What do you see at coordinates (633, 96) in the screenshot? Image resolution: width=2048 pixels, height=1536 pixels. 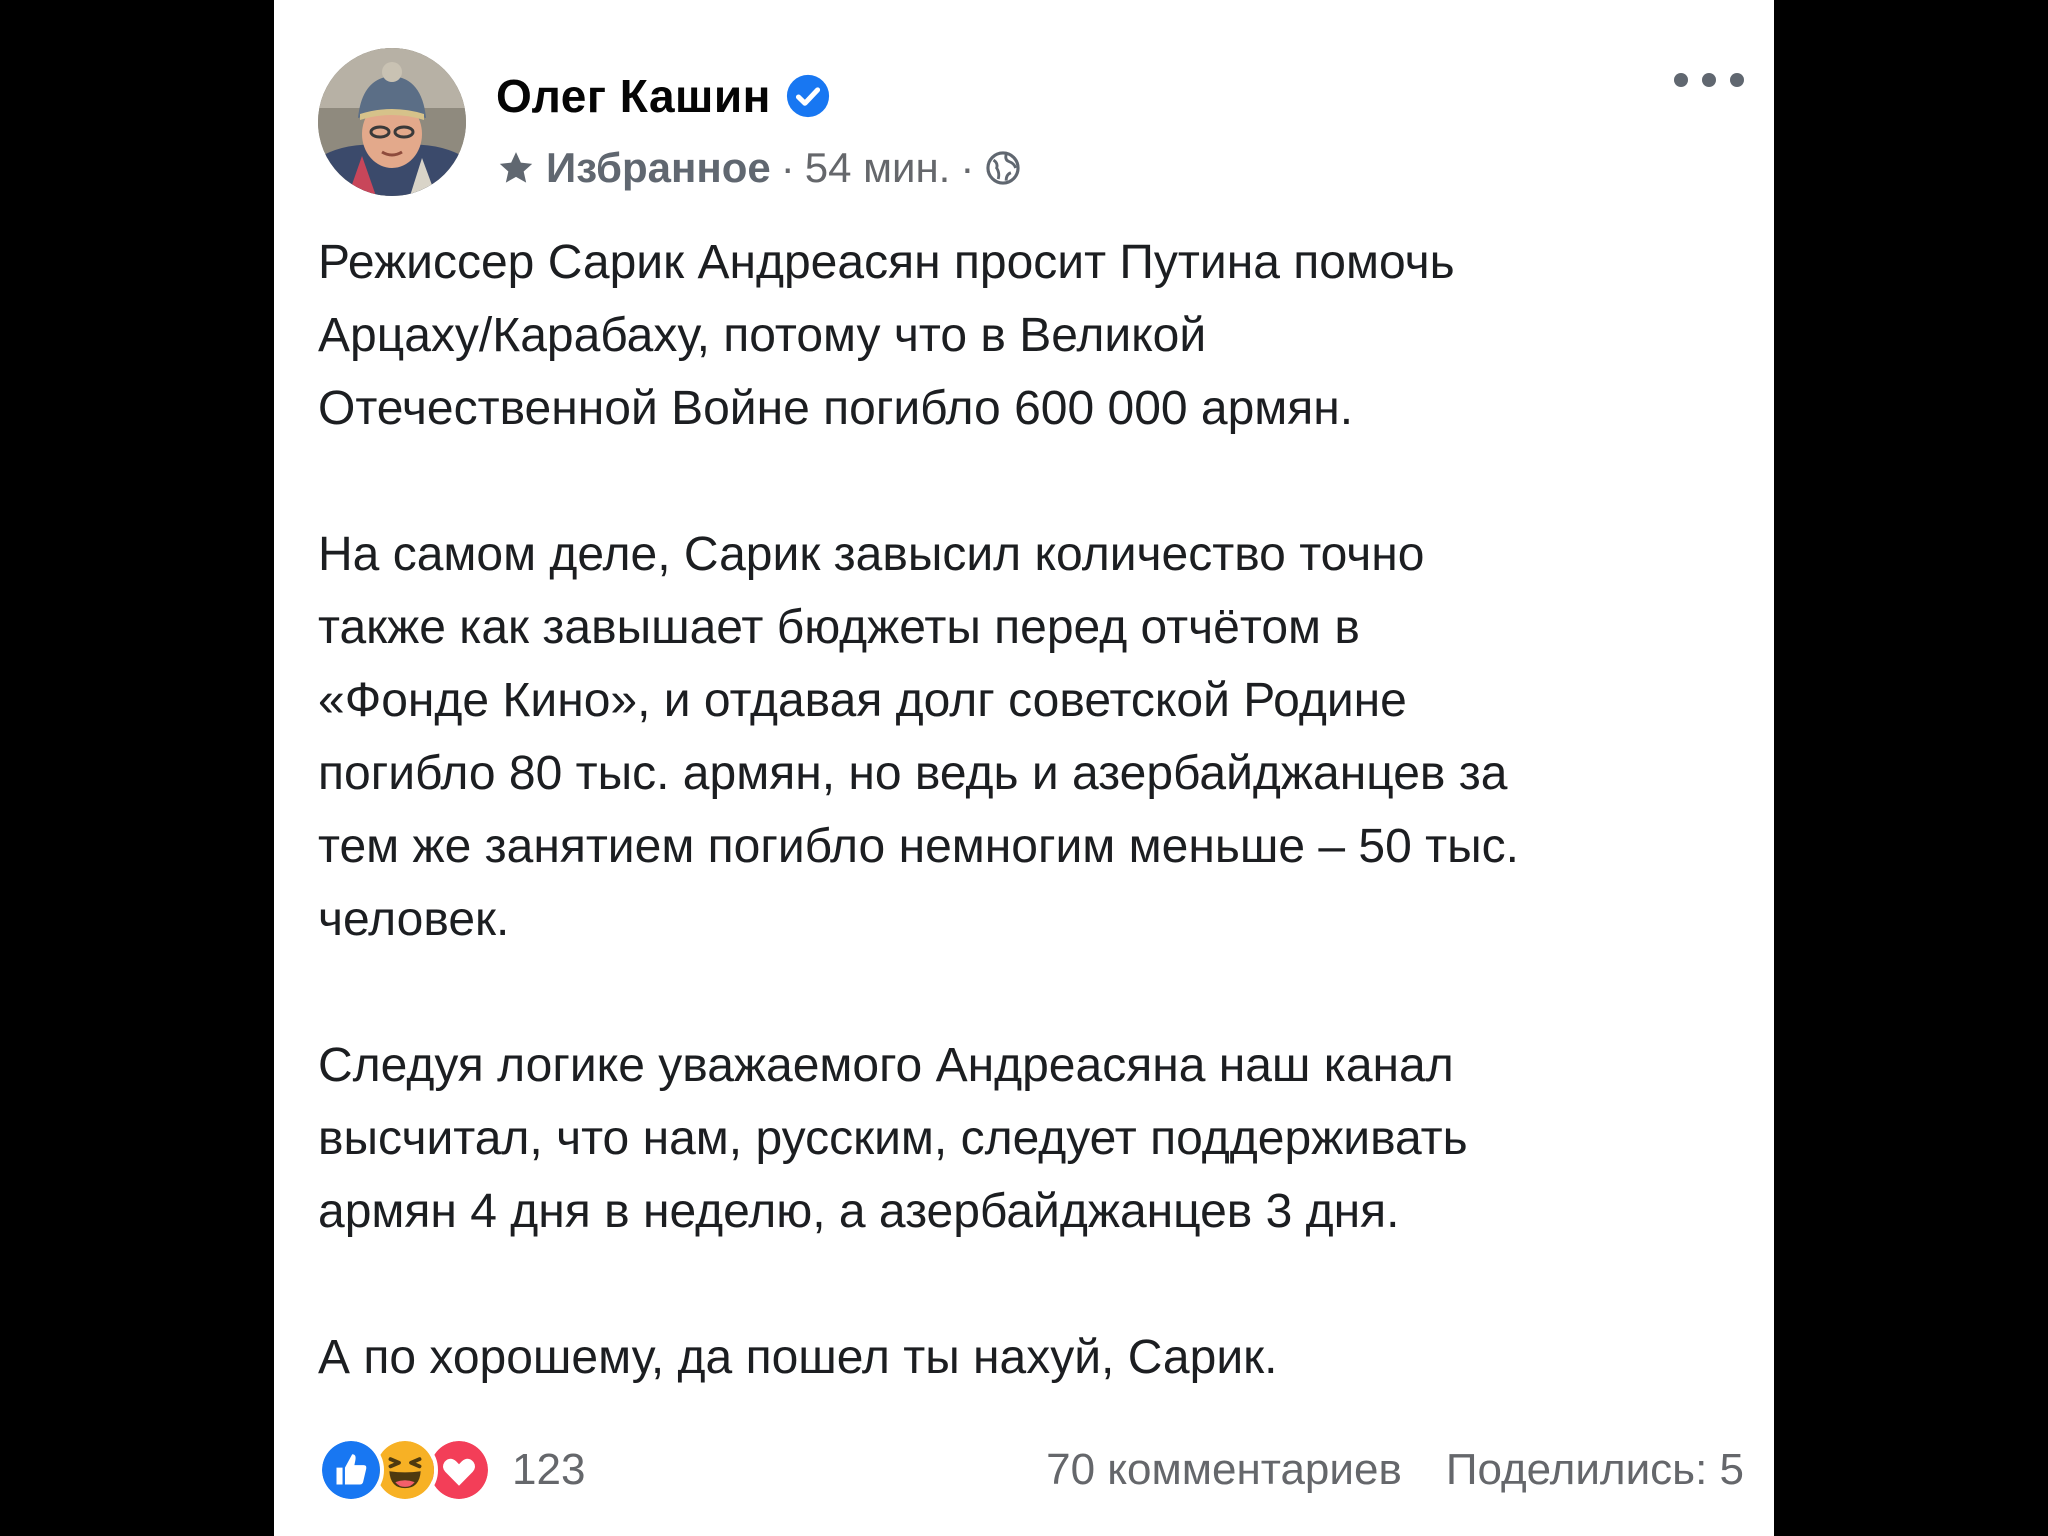 I see `author-name: Олег Кашин` at bounding box center [633, 96].